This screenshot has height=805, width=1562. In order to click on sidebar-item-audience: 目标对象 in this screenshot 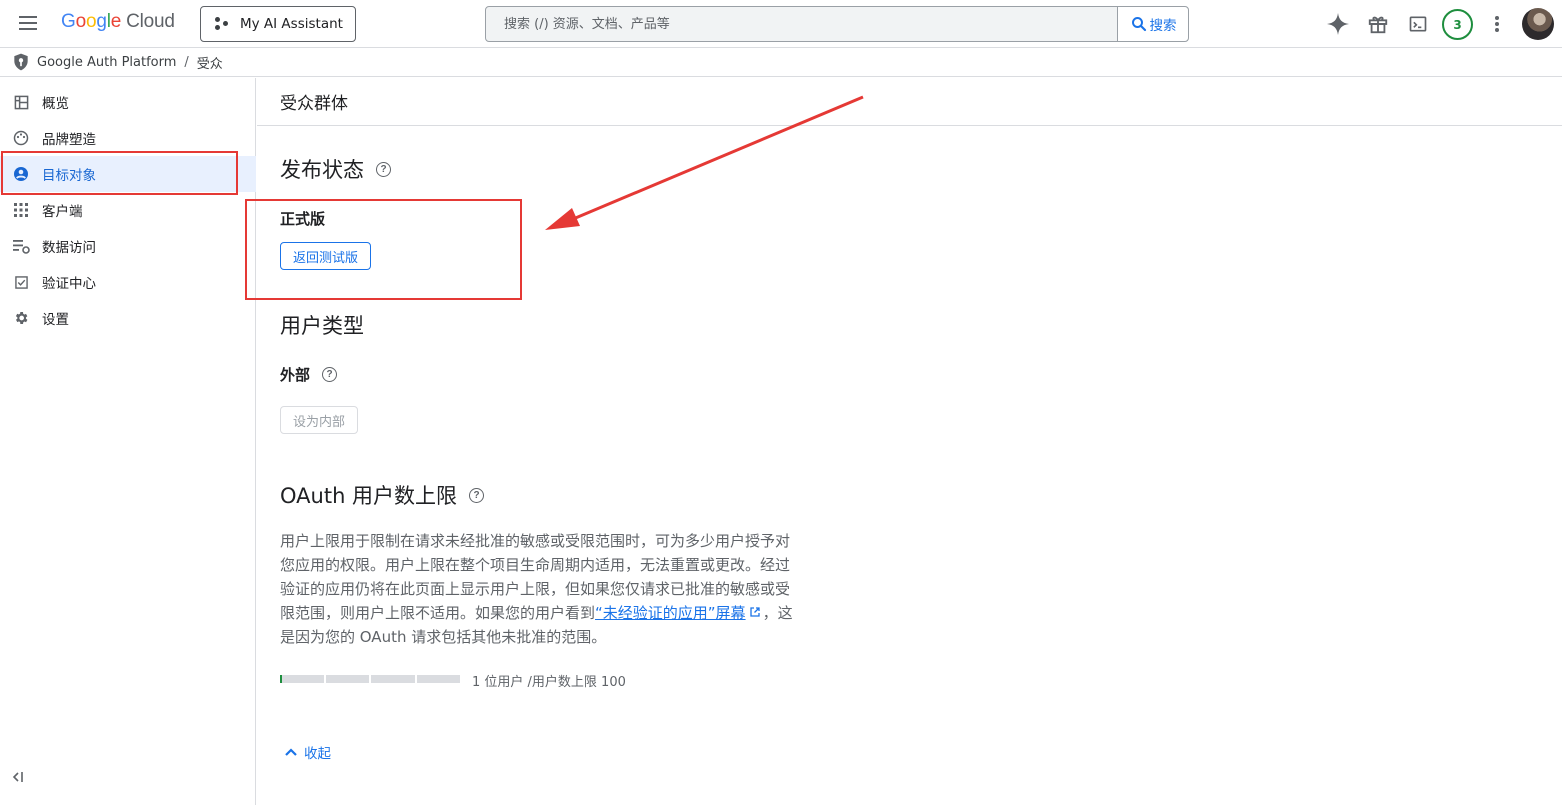, I will do `click(128, 174)`.